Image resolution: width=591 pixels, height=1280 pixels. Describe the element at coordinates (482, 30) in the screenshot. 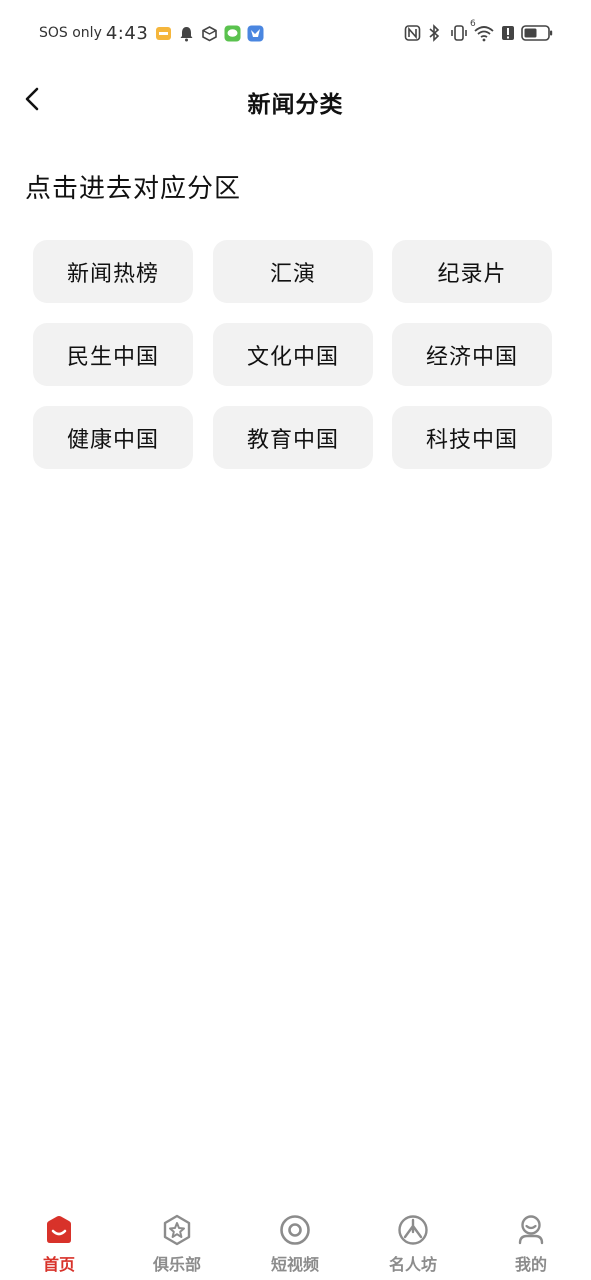

I see `wifi-icon: 6` at that location.